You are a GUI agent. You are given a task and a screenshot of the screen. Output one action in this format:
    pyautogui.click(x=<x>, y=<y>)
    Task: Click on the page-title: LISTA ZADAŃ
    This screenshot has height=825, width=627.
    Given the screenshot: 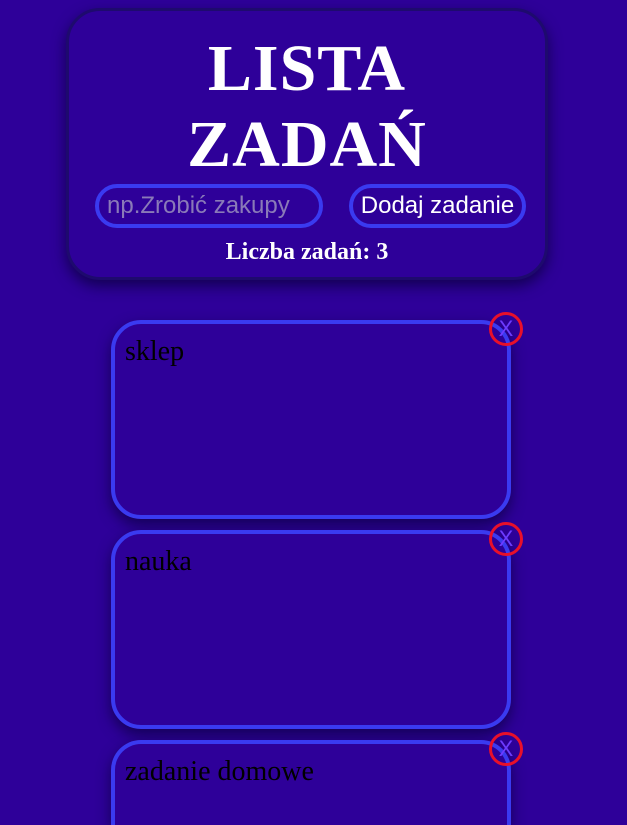 What is the action you would take?
    pyautogui.click(x=307, y=107)
    